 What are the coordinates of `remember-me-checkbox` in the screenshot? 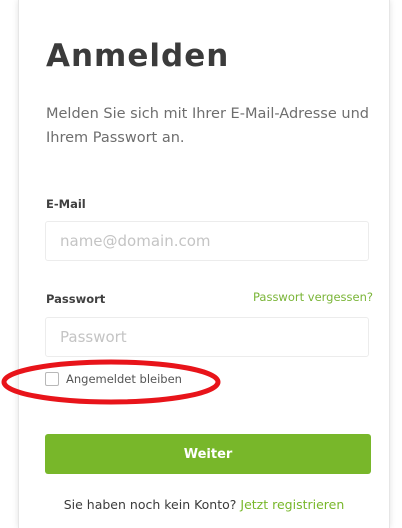 It's located at (52, 379).